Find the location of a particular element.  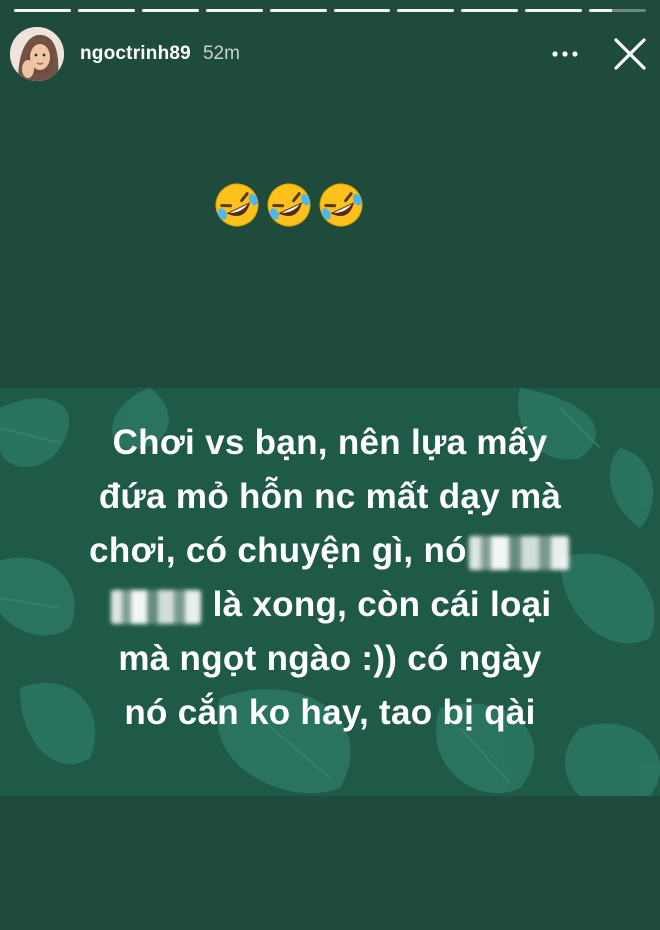

post-line: chơi, có chuyện gì, nó is located at coordinates (330, 551).